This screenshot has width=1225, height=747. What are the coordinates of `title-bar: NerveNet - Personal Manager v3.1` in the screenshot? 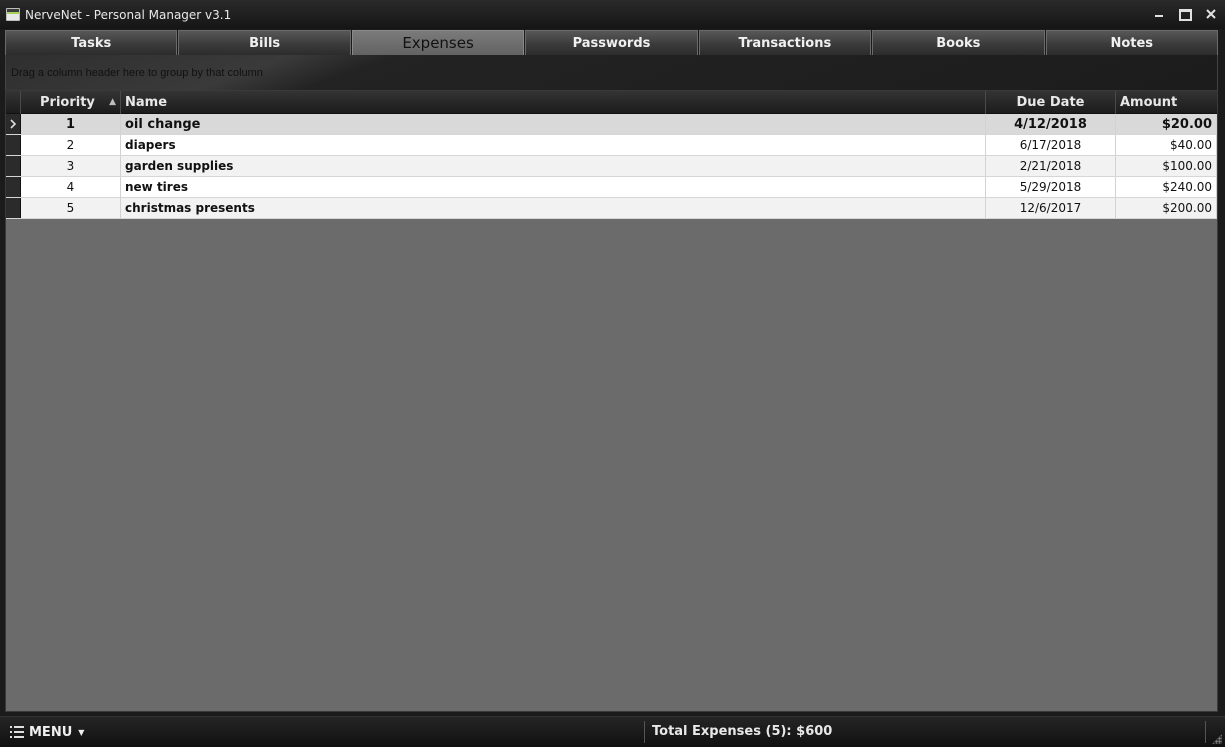 It's located at (612, 14).